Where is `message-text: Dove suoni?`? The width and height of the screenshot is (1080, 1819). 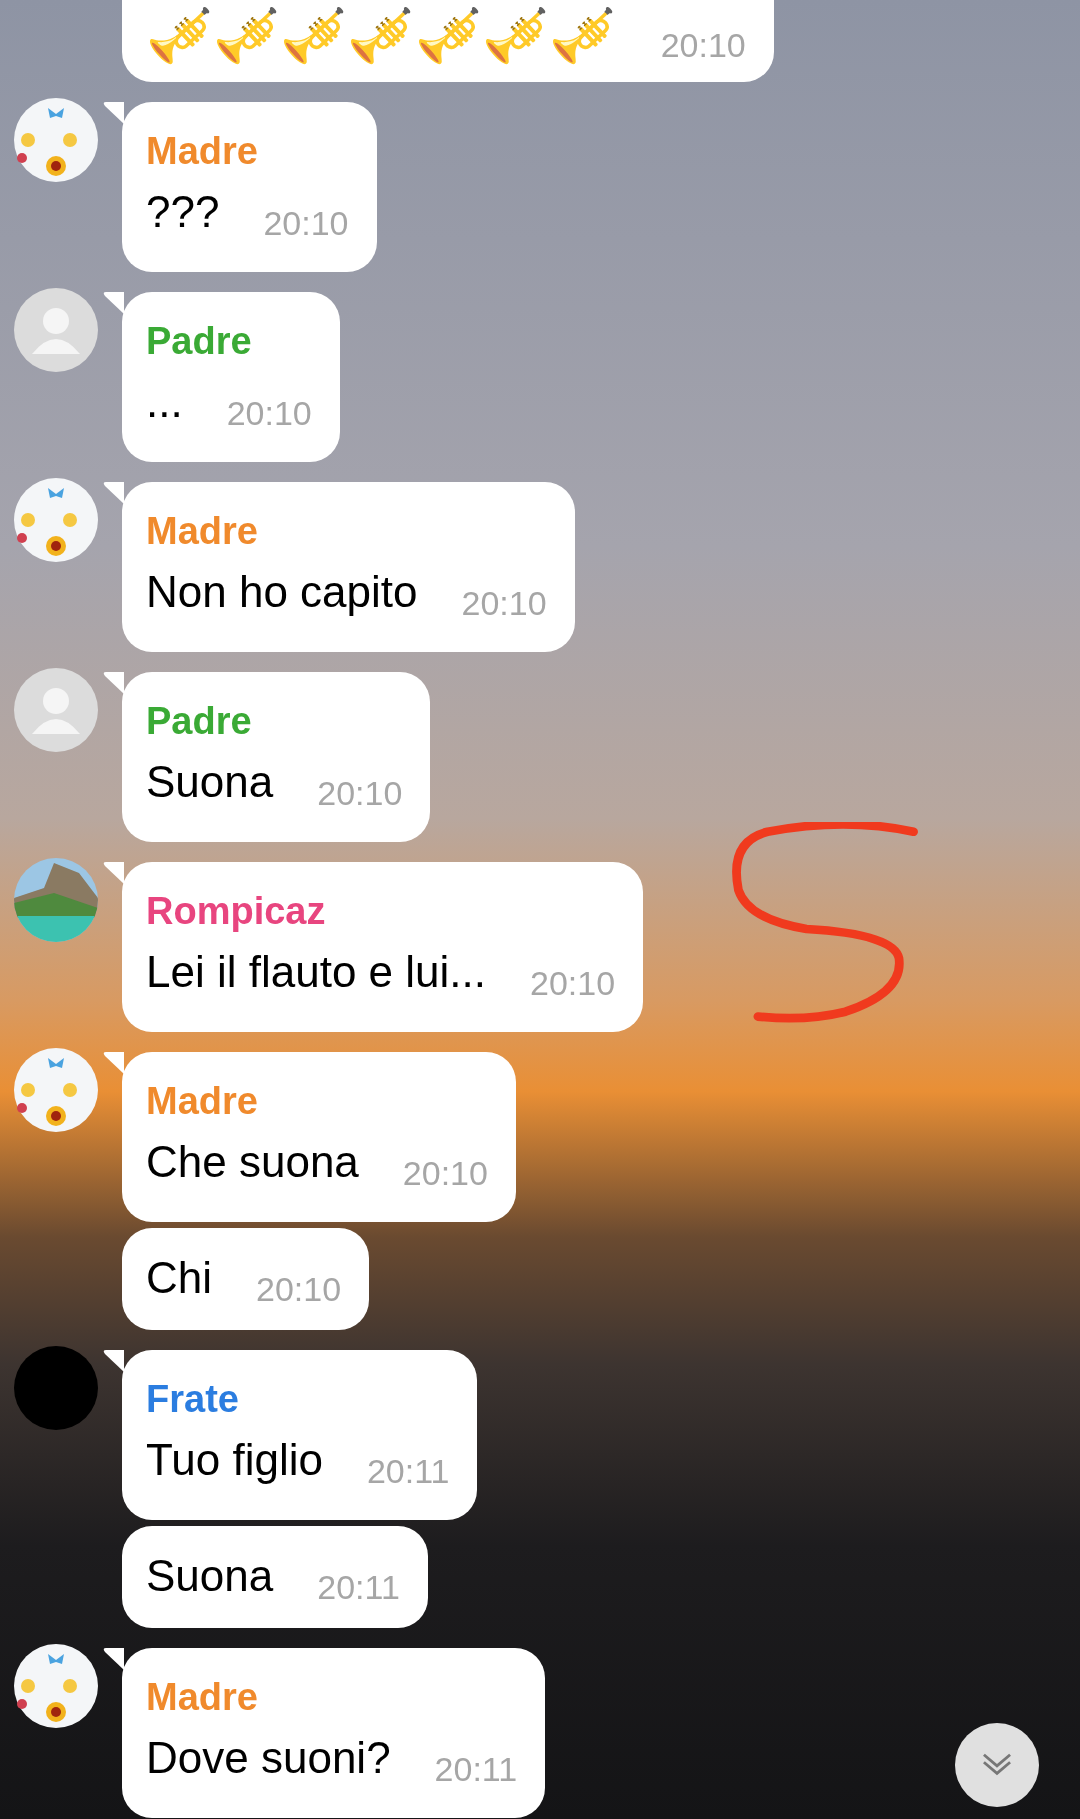 message-text: Dove suoni? is located at coordinates (268, 1758).